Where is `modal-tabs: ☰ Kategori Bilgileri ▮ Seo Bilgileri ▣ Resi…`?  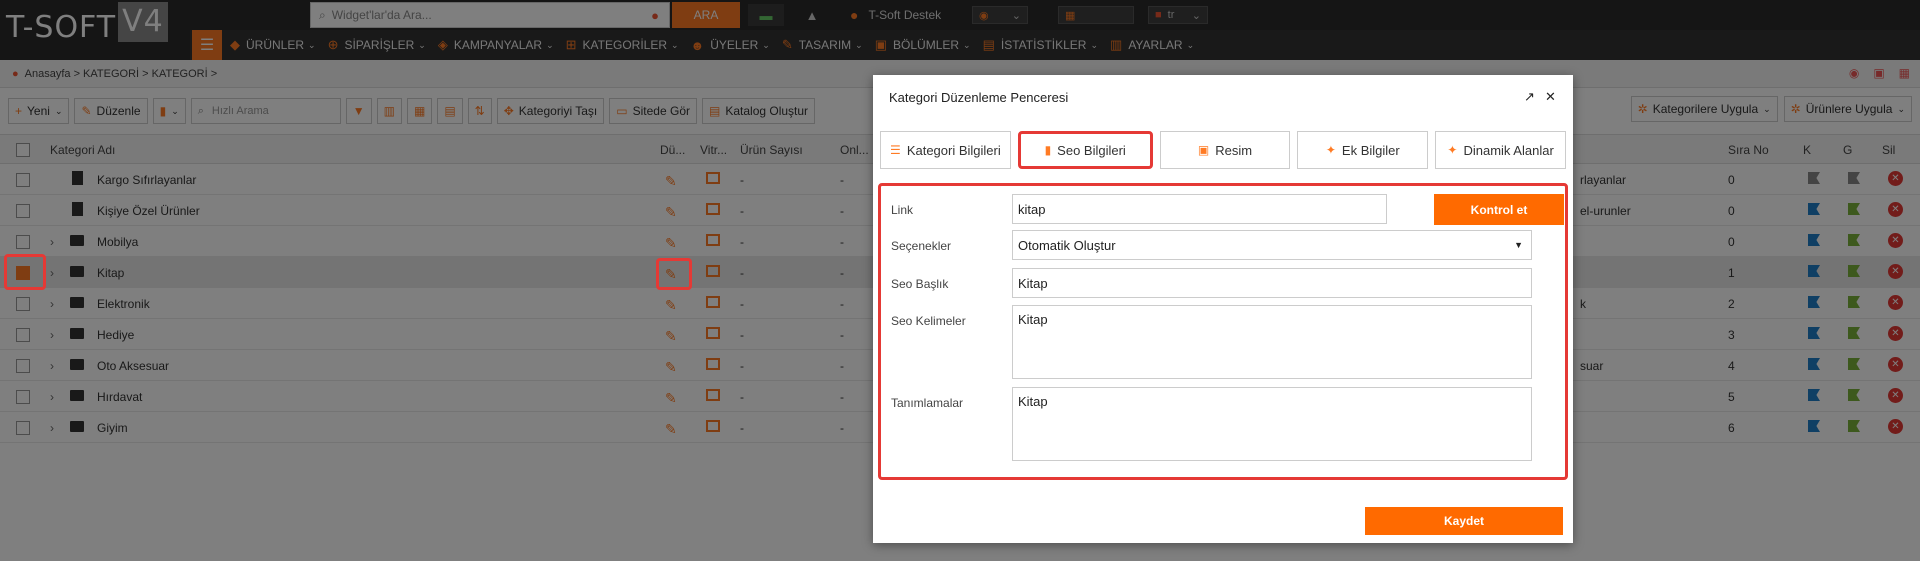
modal-tabs: ☰ Kategori Bilgileri ▮ Seo Bilgileri ▣ Resi… is located at coordinates (1223, 150).